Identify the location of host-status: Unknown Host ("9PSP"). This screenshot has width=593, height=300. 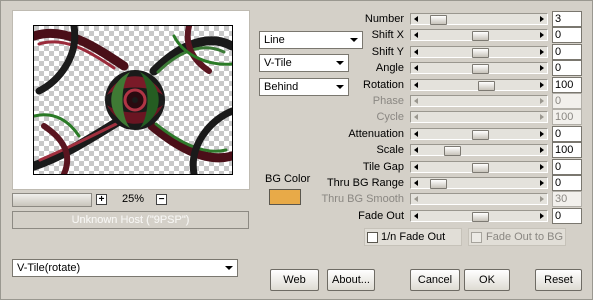
(130, 220).